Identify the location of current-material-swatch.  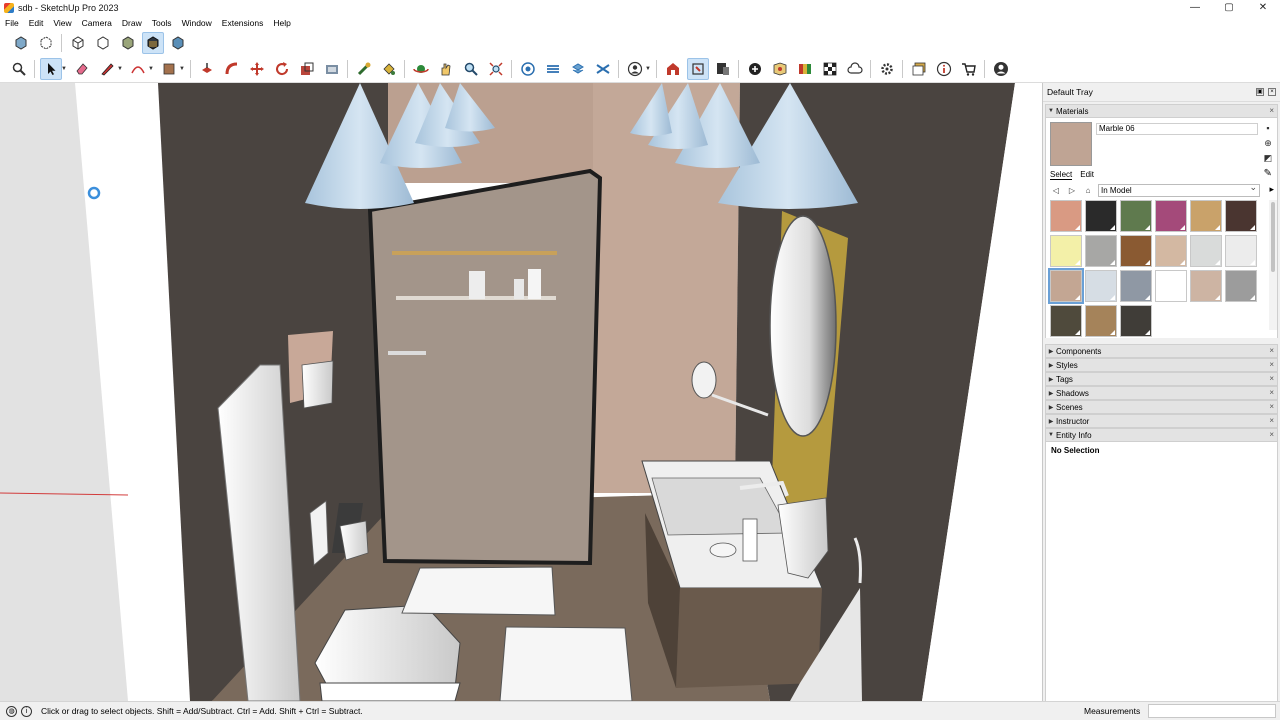
(1071, 144).